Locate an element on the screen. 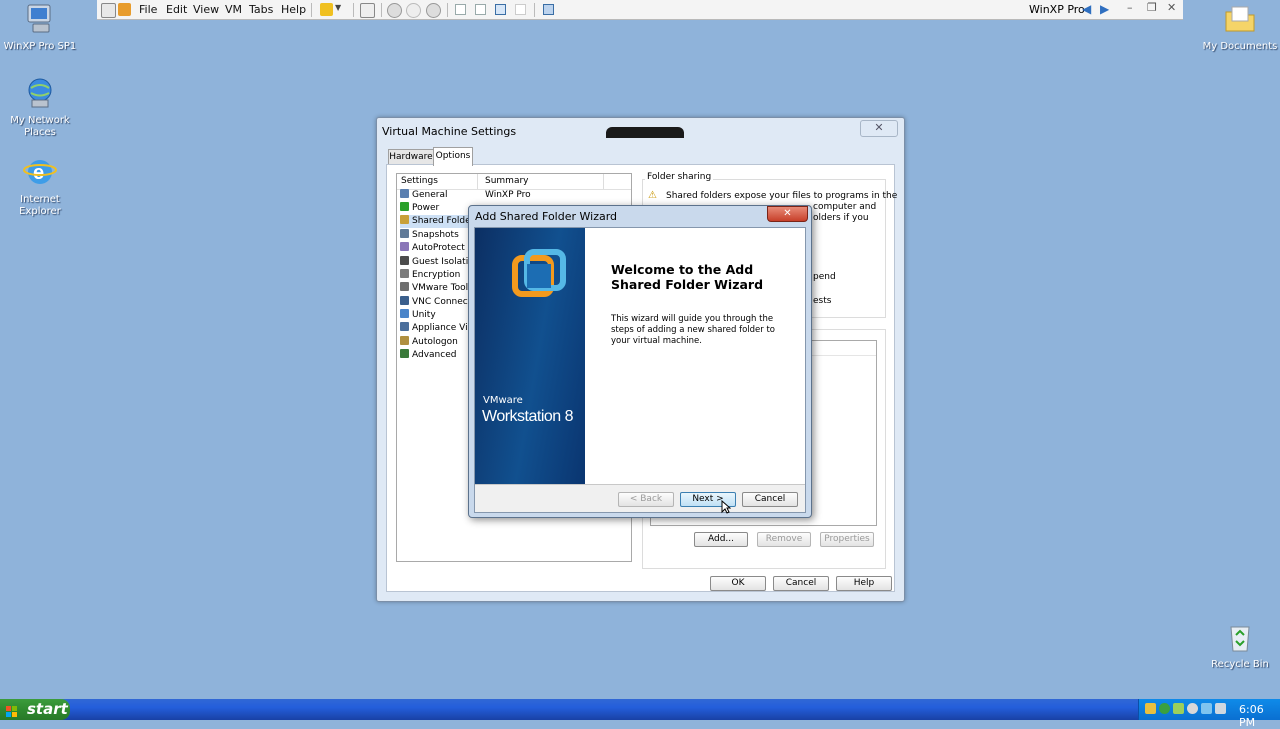 The width and height of the screenshot is (1280, 729). vmware-brand: VMware is located at coordinates (503, 400).